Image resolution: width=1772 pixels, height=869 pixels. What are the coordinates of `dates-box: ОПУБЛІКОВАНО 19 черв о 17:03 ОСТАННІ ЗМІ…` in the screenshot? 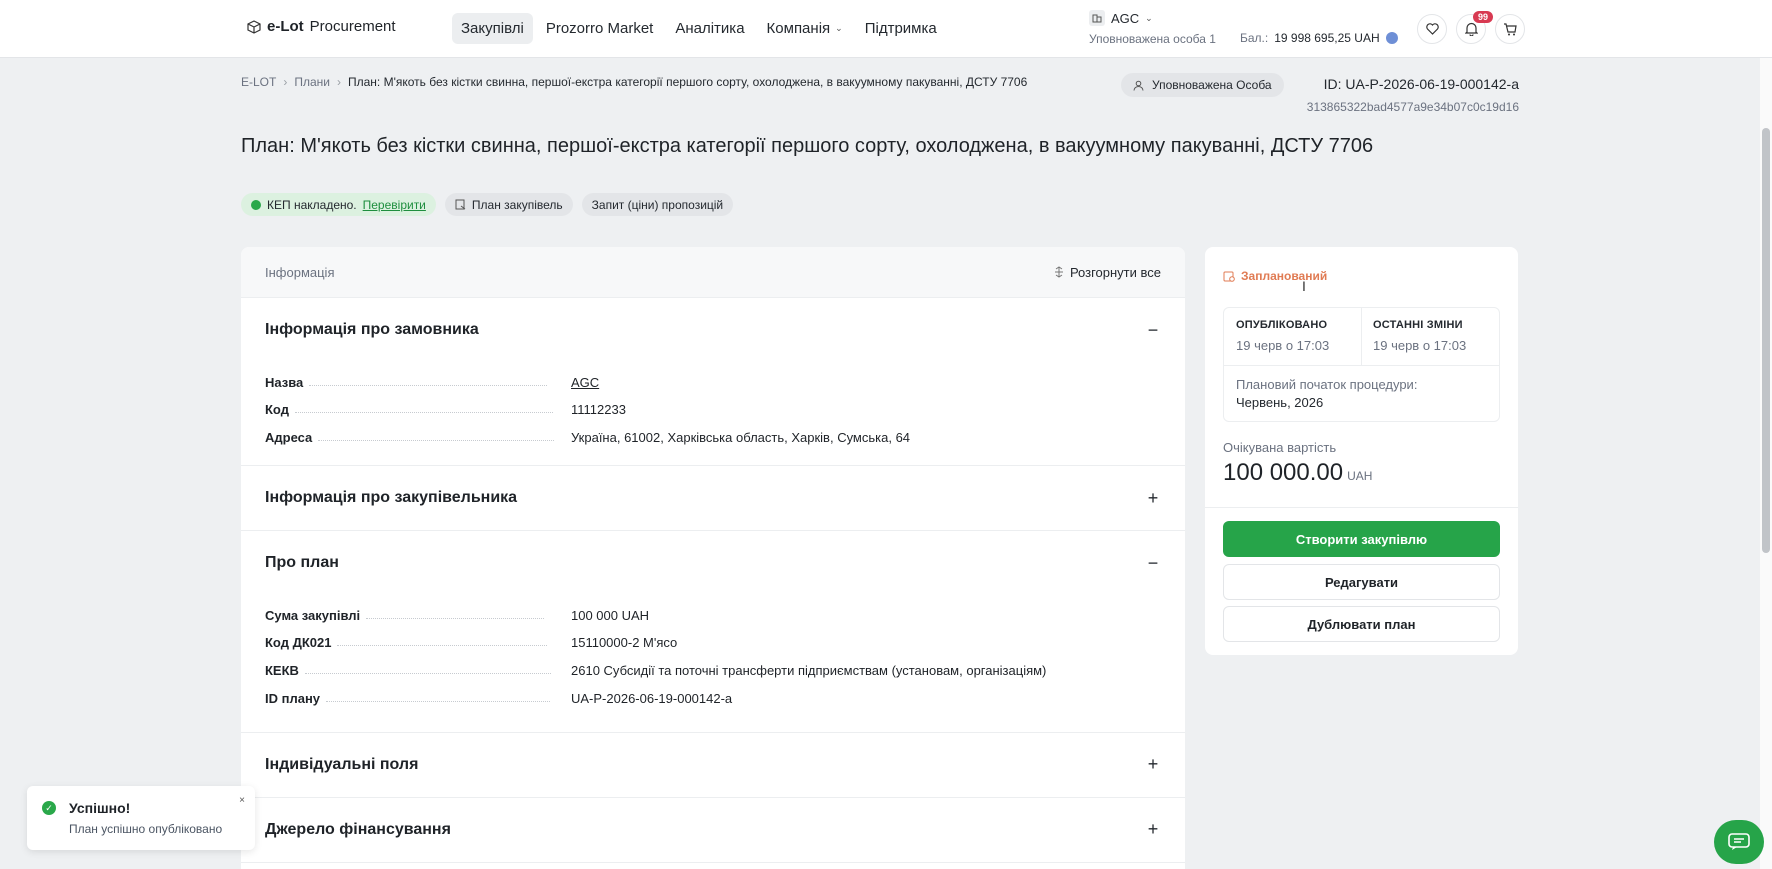 It's located at (1361, 364).